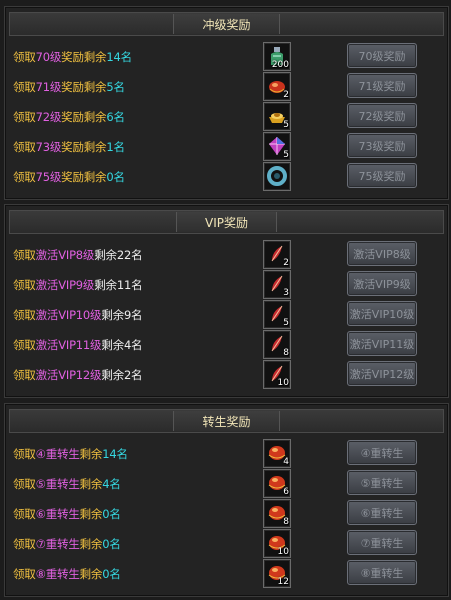 The height and width of the screenshot is (600, 451). Describe the element at coordinates (277, 56) in the screenshot. I see `reward-slot: 200` at that location.